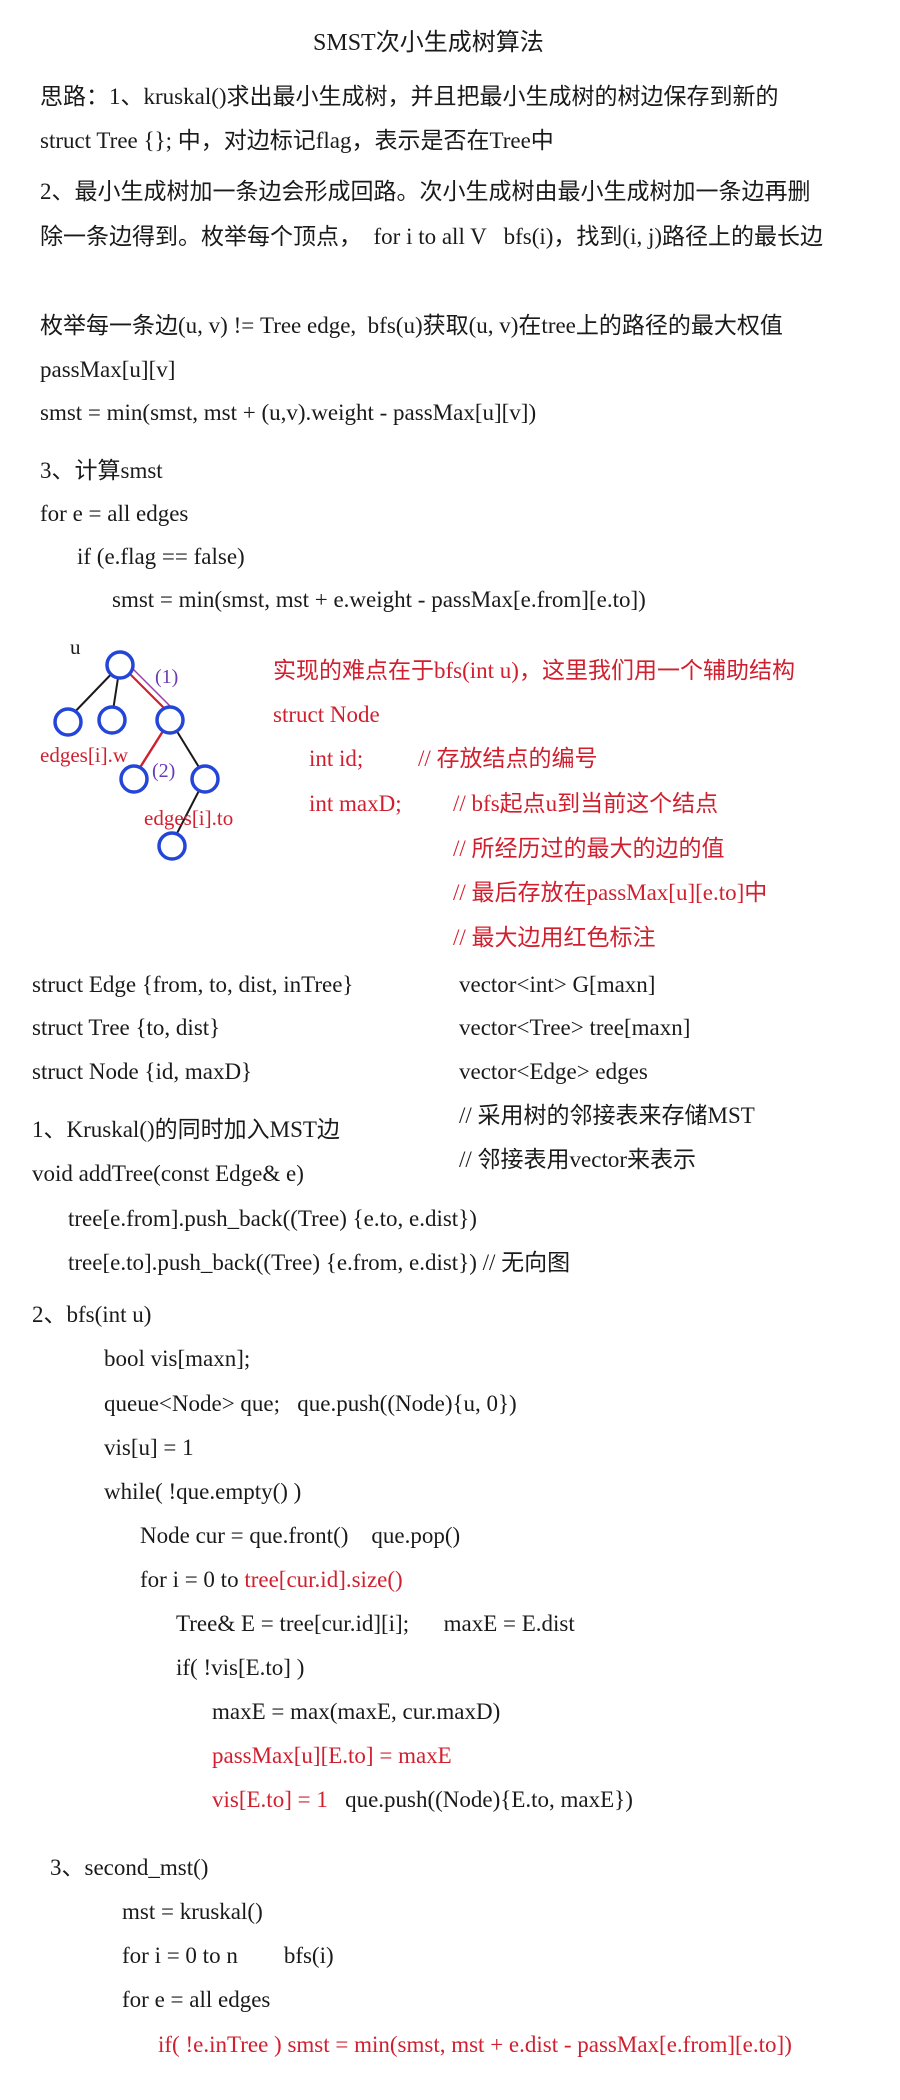 Image resolution: width=900 pixels, height=2100 pixels. What do you see at coordinates (167, 677) in the screenshot?
I see `diagram-label-1: (1)` at bounding box center [167, 677].